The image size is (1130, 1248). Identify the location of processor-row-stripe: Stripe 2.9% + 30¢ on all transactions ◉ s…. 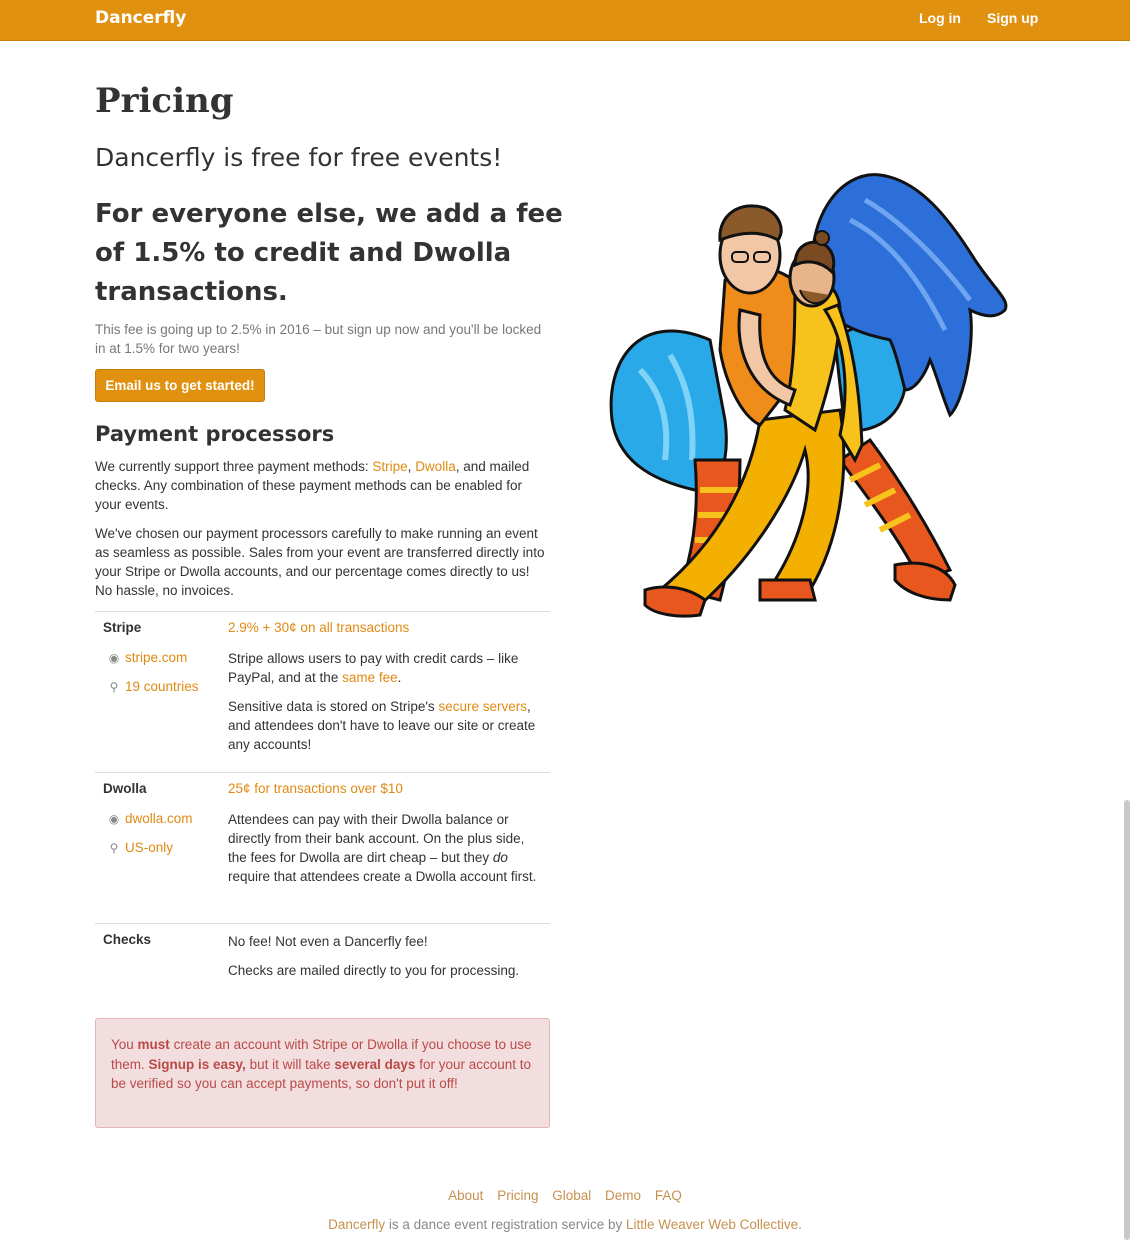
(322, 691).